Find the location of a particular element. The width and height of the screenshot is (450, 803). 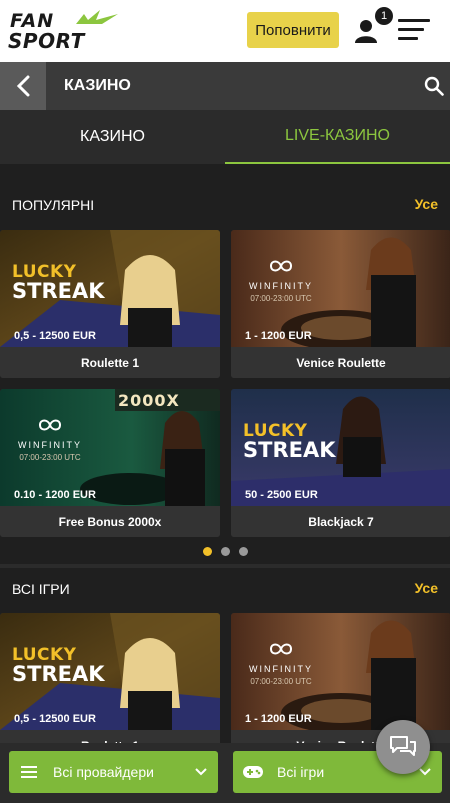

game-title: Roulette 1 is located at coordinates (110, 362).